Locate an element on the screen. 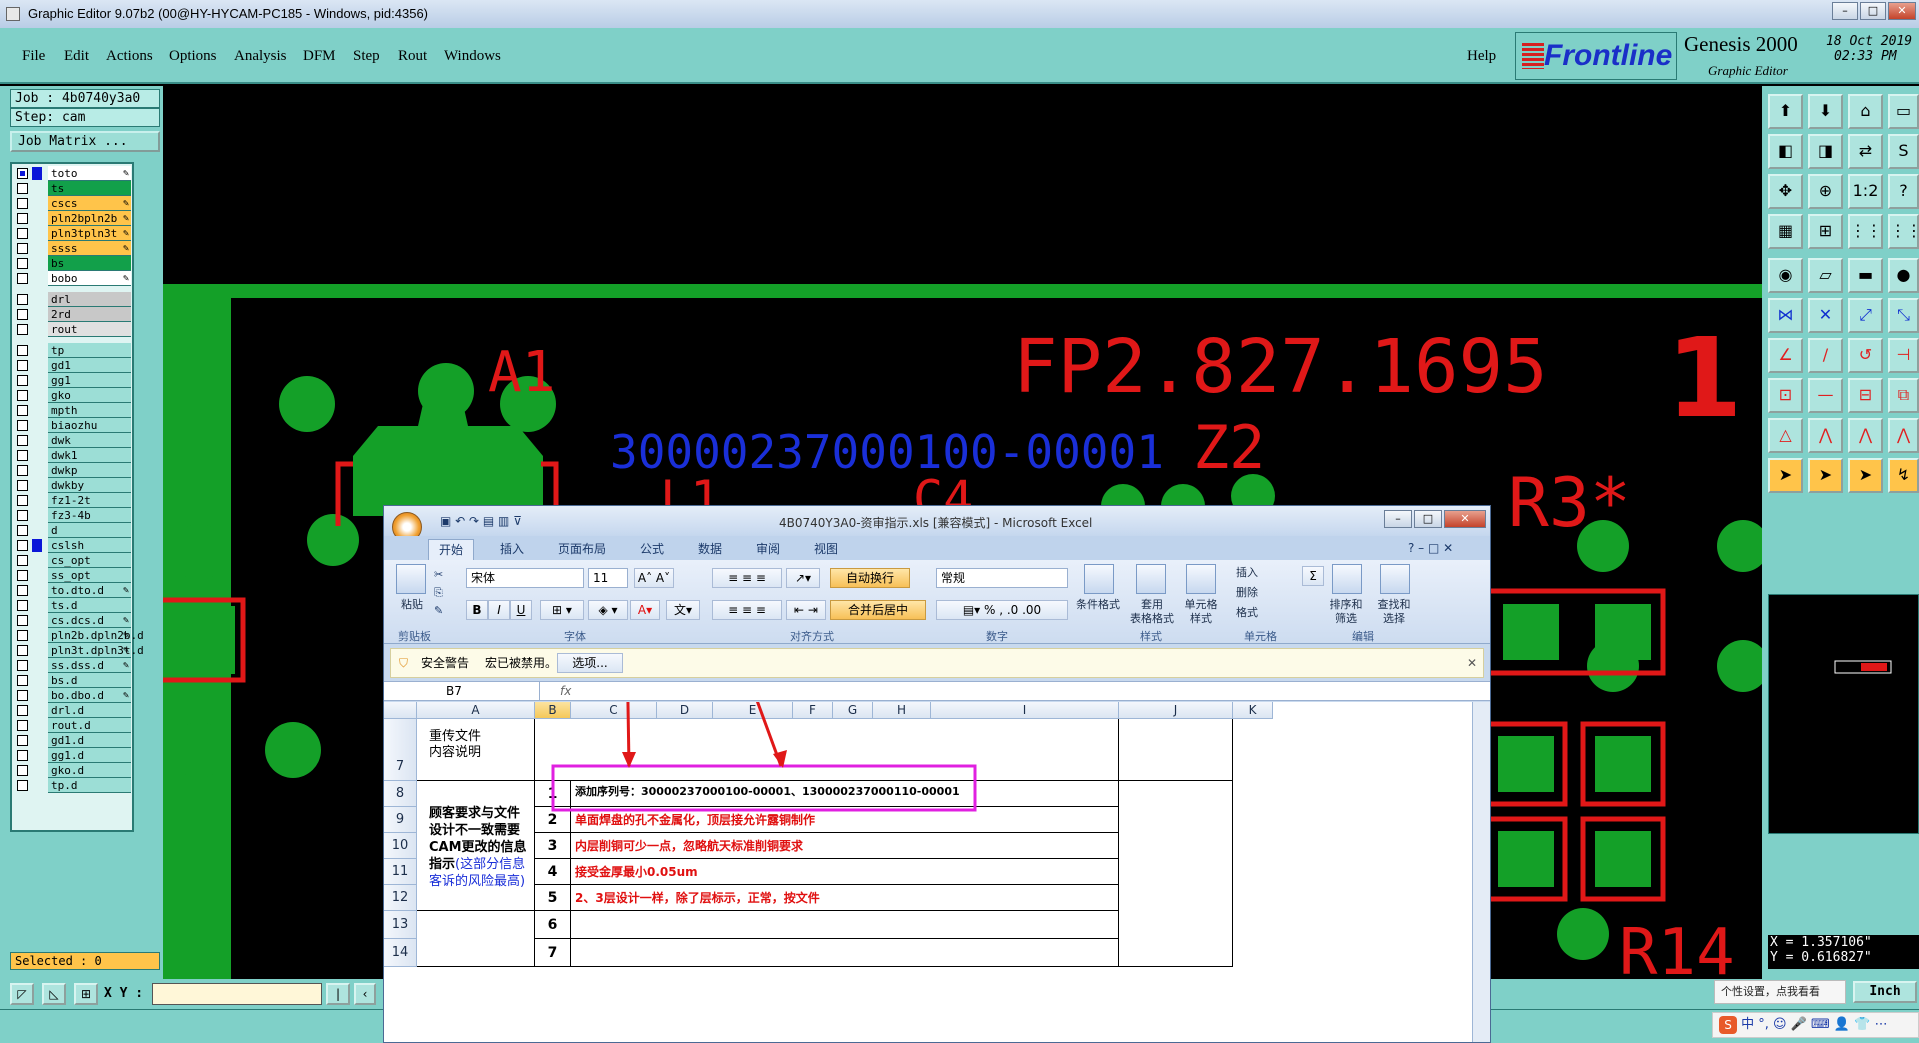 The image size is (1919, 1043). layer-name: bobo ✎ is located at coordinates (89, 278).